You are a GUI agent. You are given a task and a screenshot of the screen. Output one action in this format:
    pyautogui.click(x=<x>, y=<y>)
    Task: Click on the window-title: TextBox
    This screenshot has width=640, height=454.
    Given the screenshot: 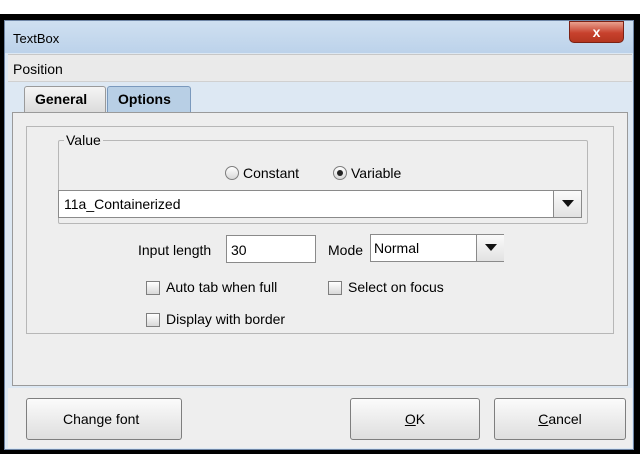 What is the action you would take?
    pyautogui.click(x=36, y=38)
    